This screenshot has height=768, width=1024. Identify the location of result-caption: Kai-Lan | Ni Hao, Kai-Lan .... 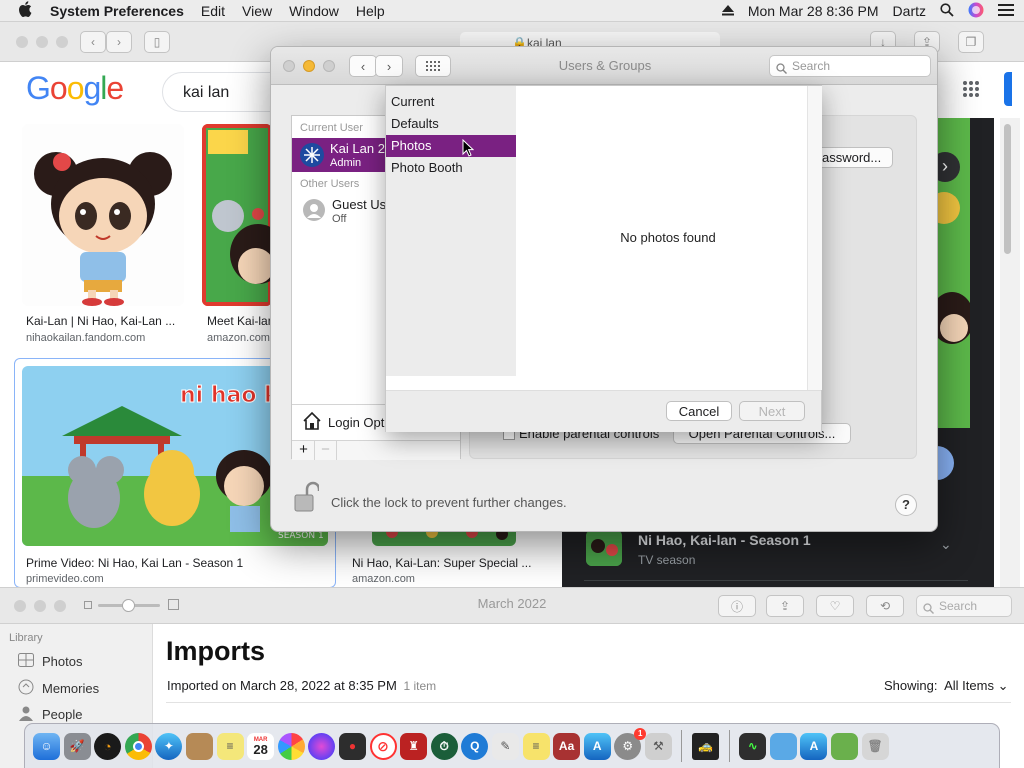
(105, 321).